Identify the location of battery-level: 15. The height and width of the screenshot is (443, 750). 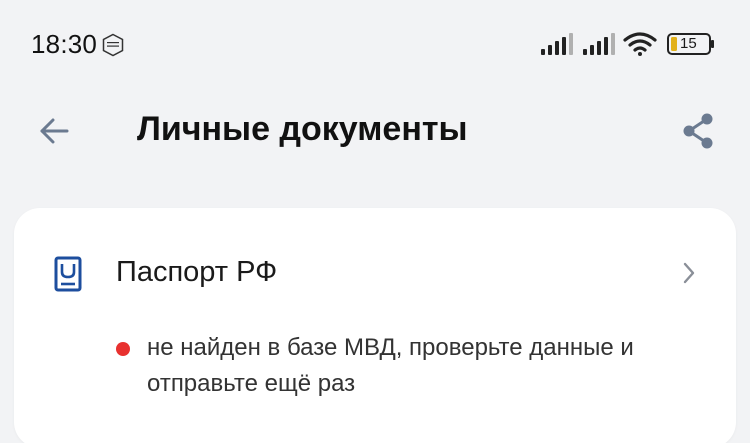
(688, 43).